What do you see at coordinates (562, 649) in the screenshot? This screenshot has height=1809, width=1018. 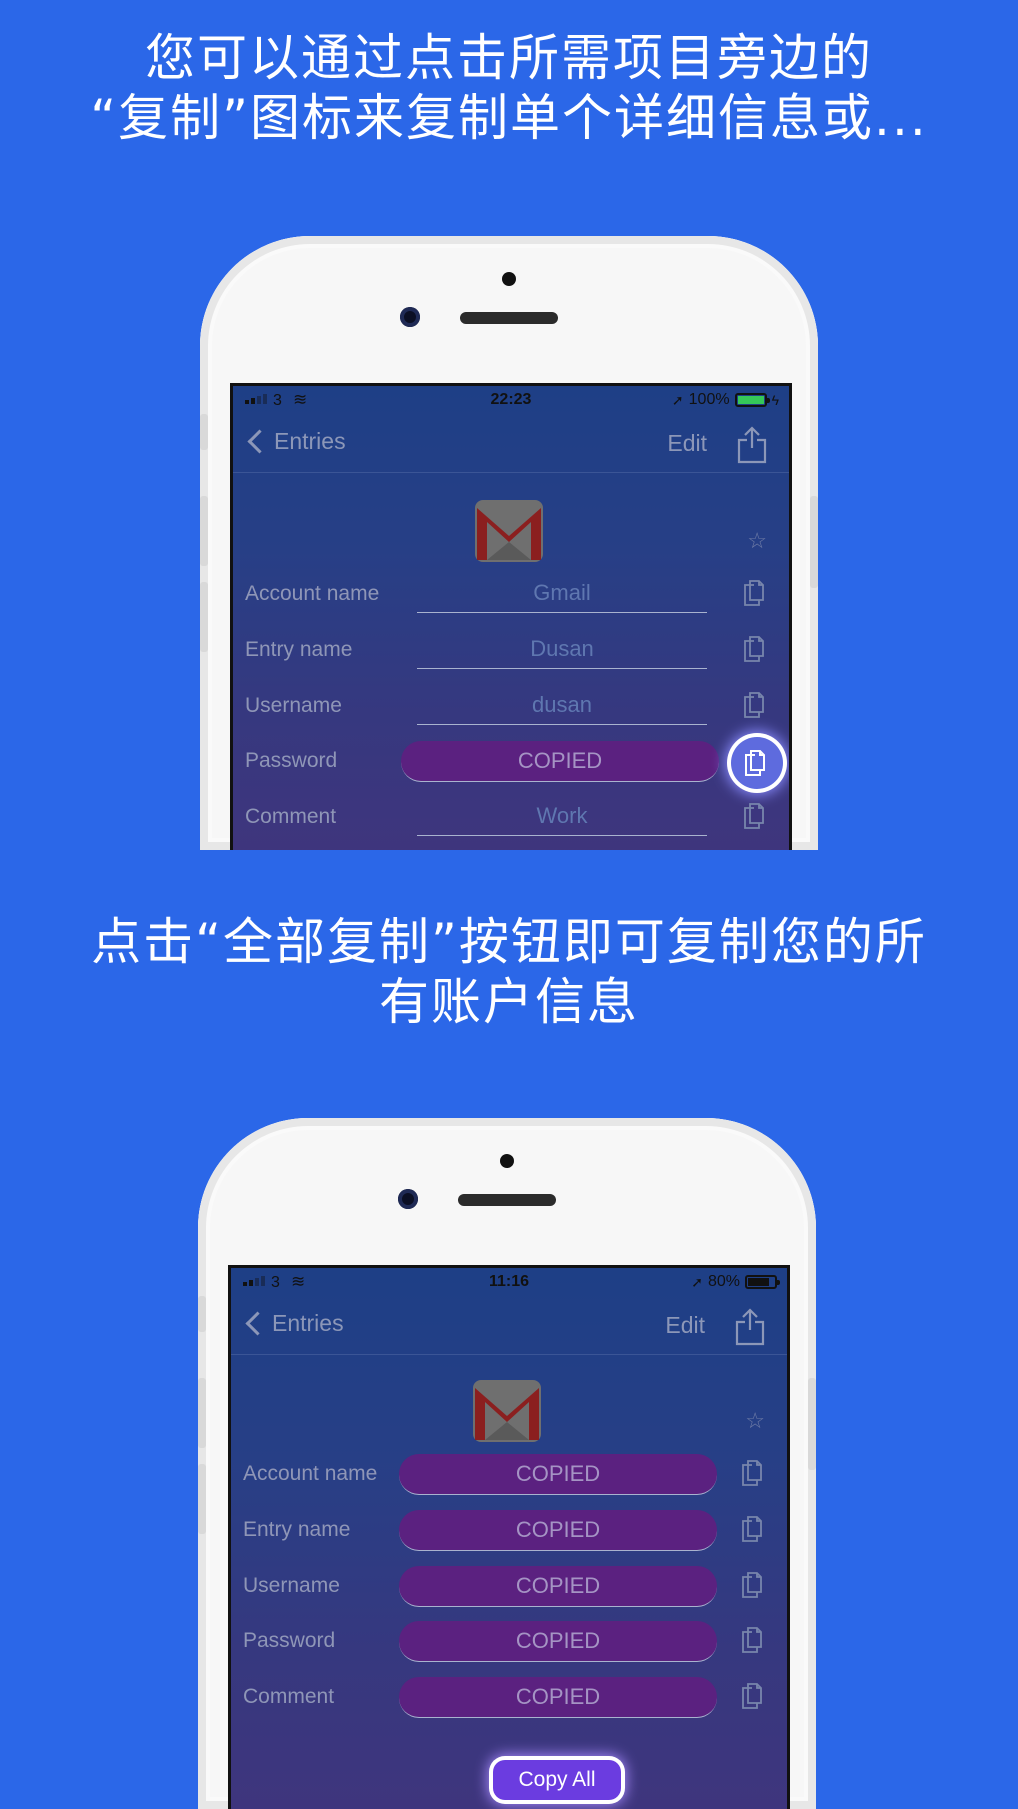 I see `entry-name-field: Dusan` at bounding box center [562, 649].